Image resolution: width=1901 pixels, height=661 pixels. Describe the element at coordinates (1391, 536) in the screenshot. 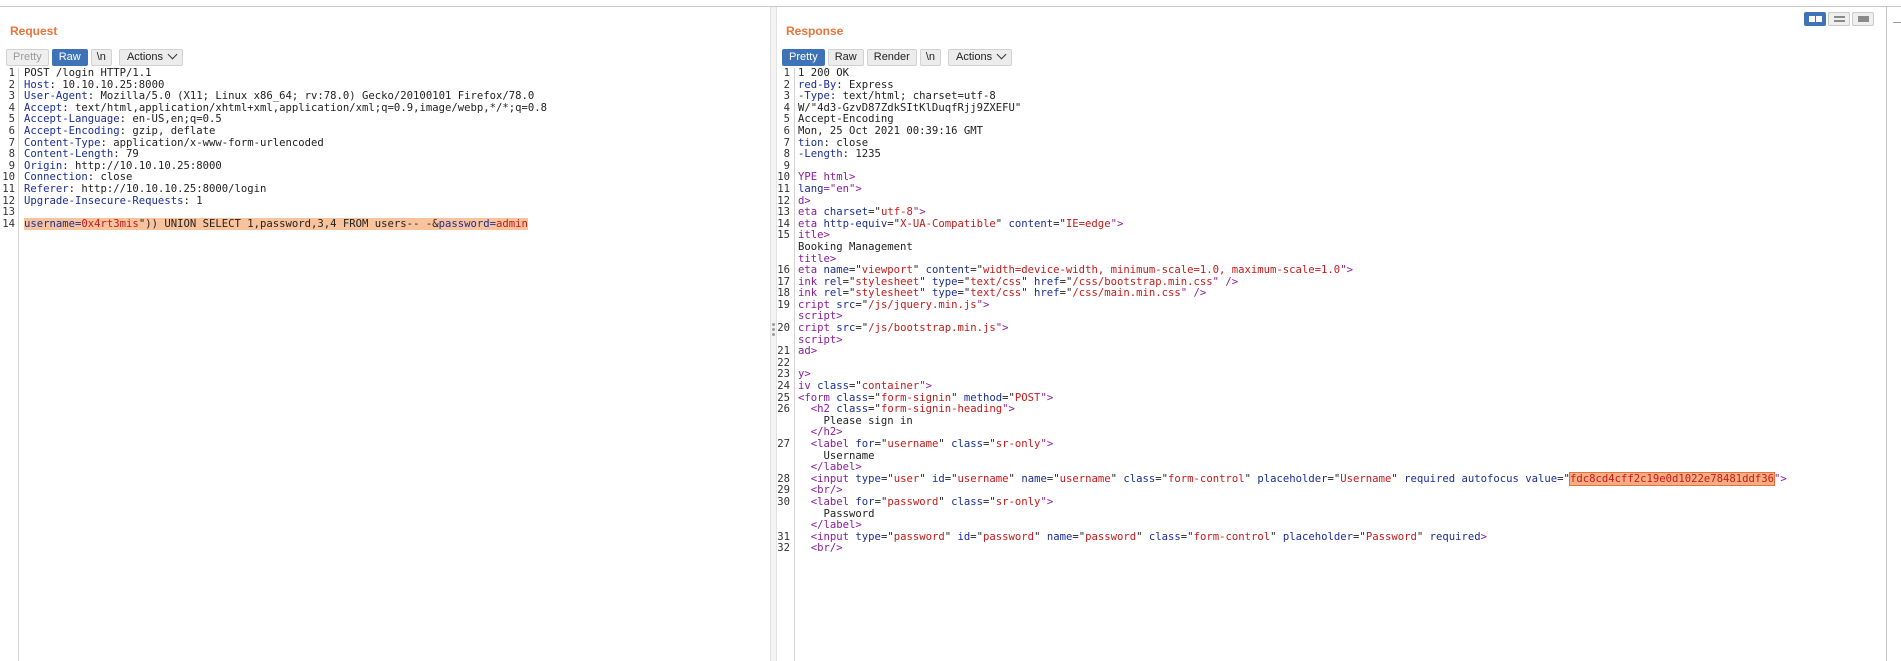

I see `code-token: Password` at that location.